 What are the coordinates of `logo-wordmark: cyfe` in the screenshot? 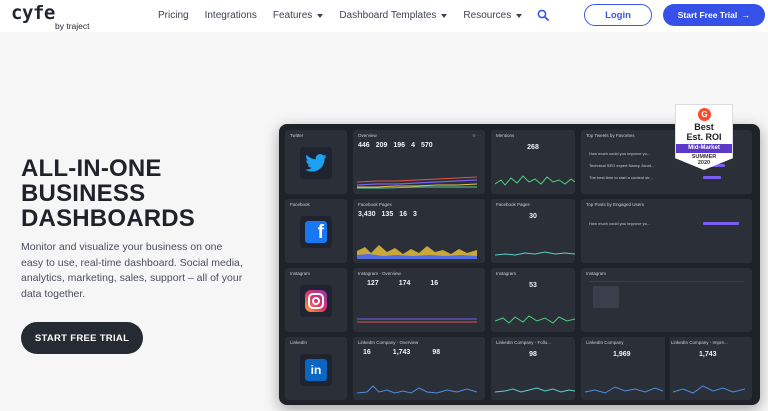 It's located at (33, 13).